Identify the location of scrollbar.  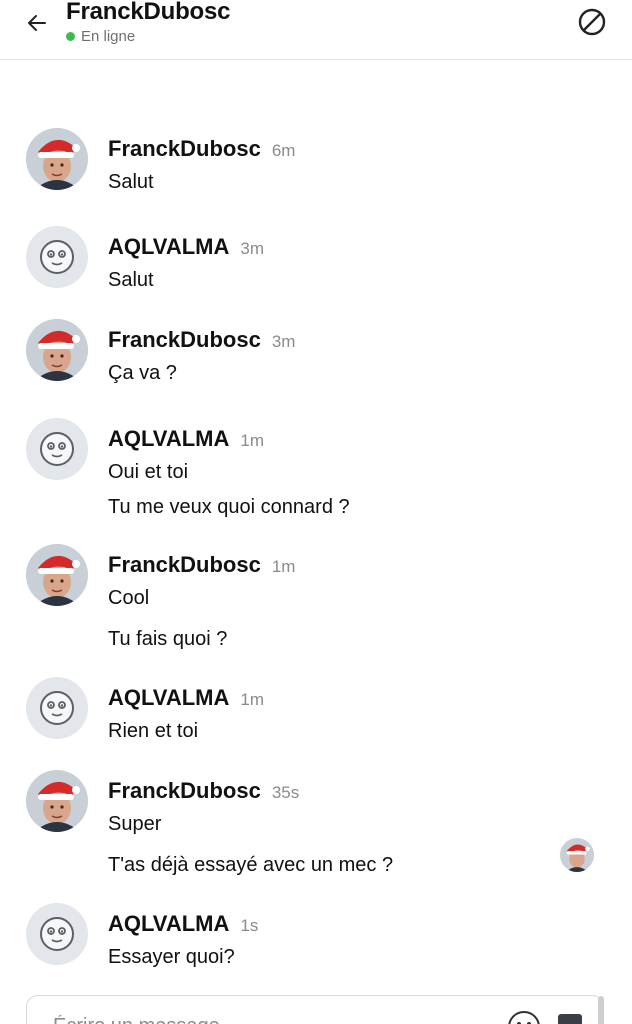
(601, 1010).